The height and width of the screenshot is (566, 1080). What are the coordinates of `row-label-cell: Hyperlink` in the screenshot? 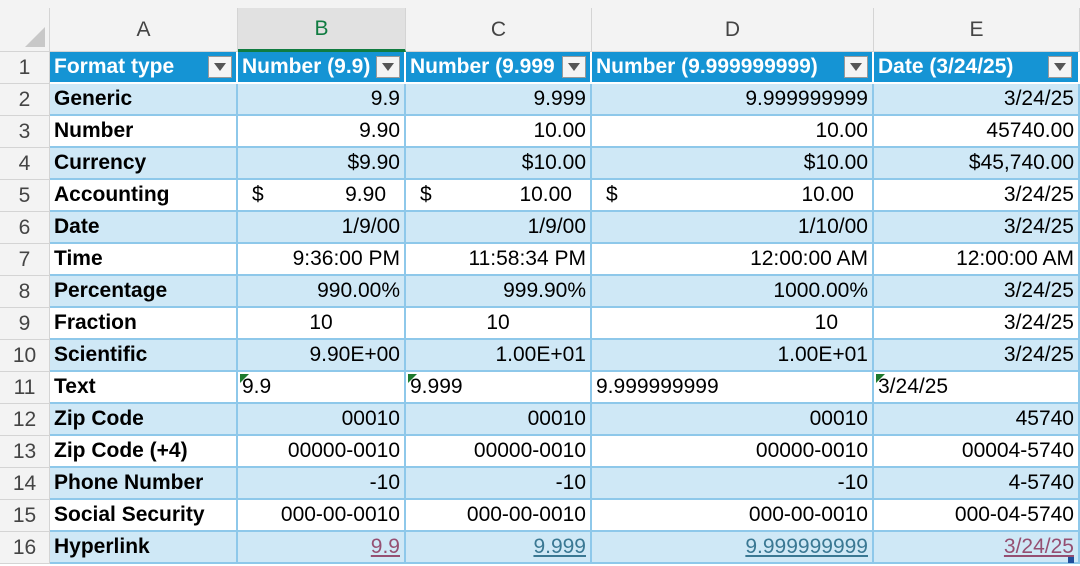 It's located at (144, 548).